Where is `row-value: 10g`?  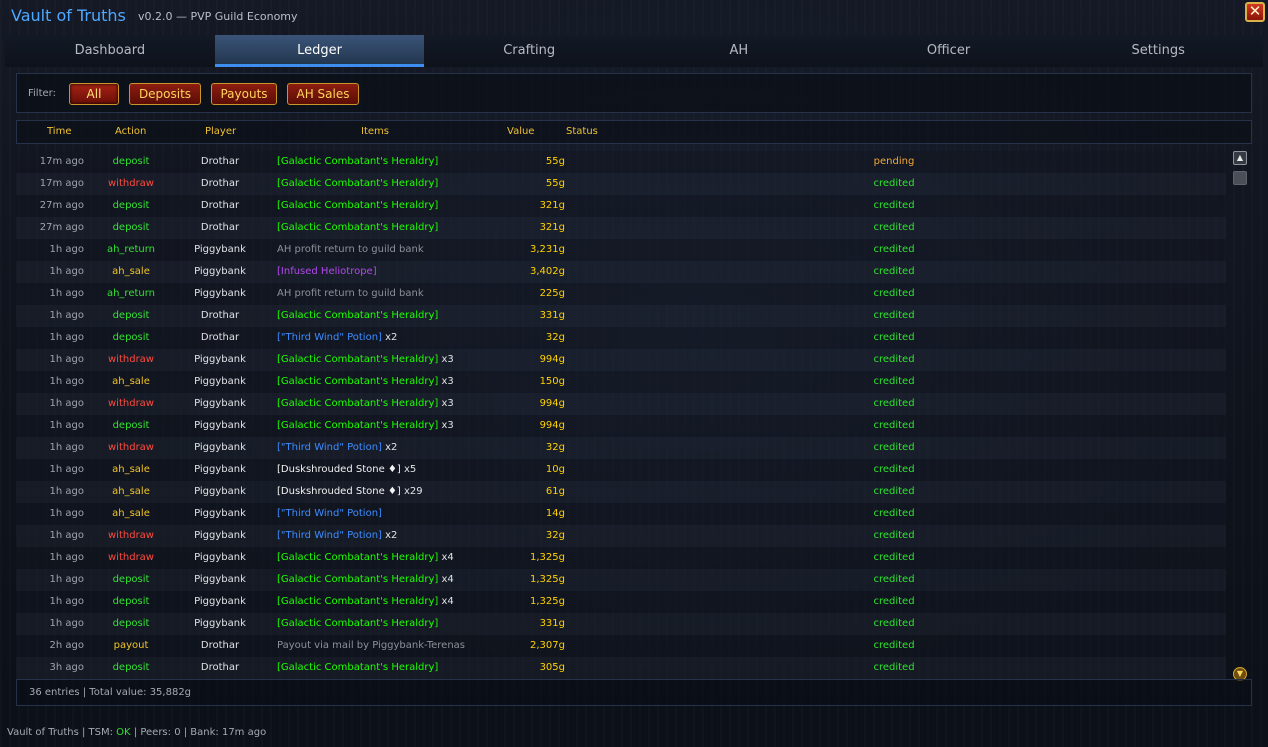
row-value: 10g is located at coordinates (555, 469).